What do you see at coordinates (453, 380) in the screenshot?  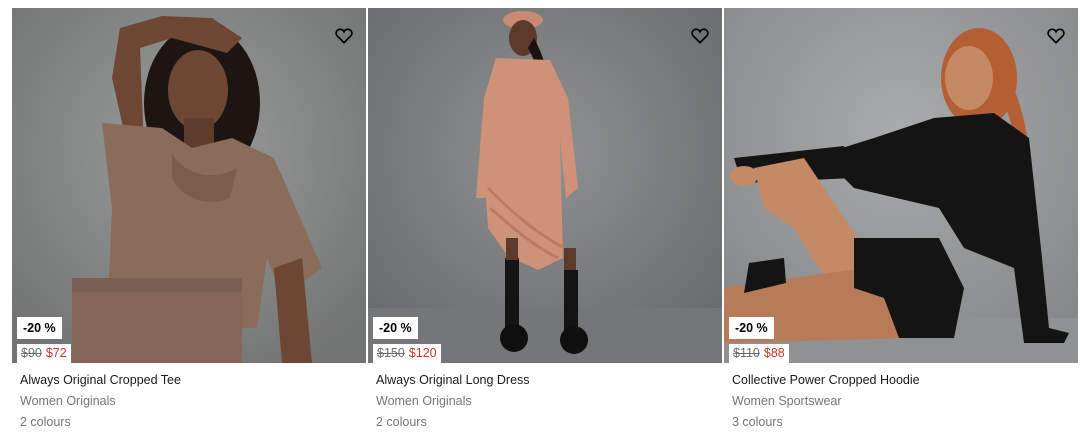 I see `product-name: Always Original Long Dress` at bounding box center [453, 380].